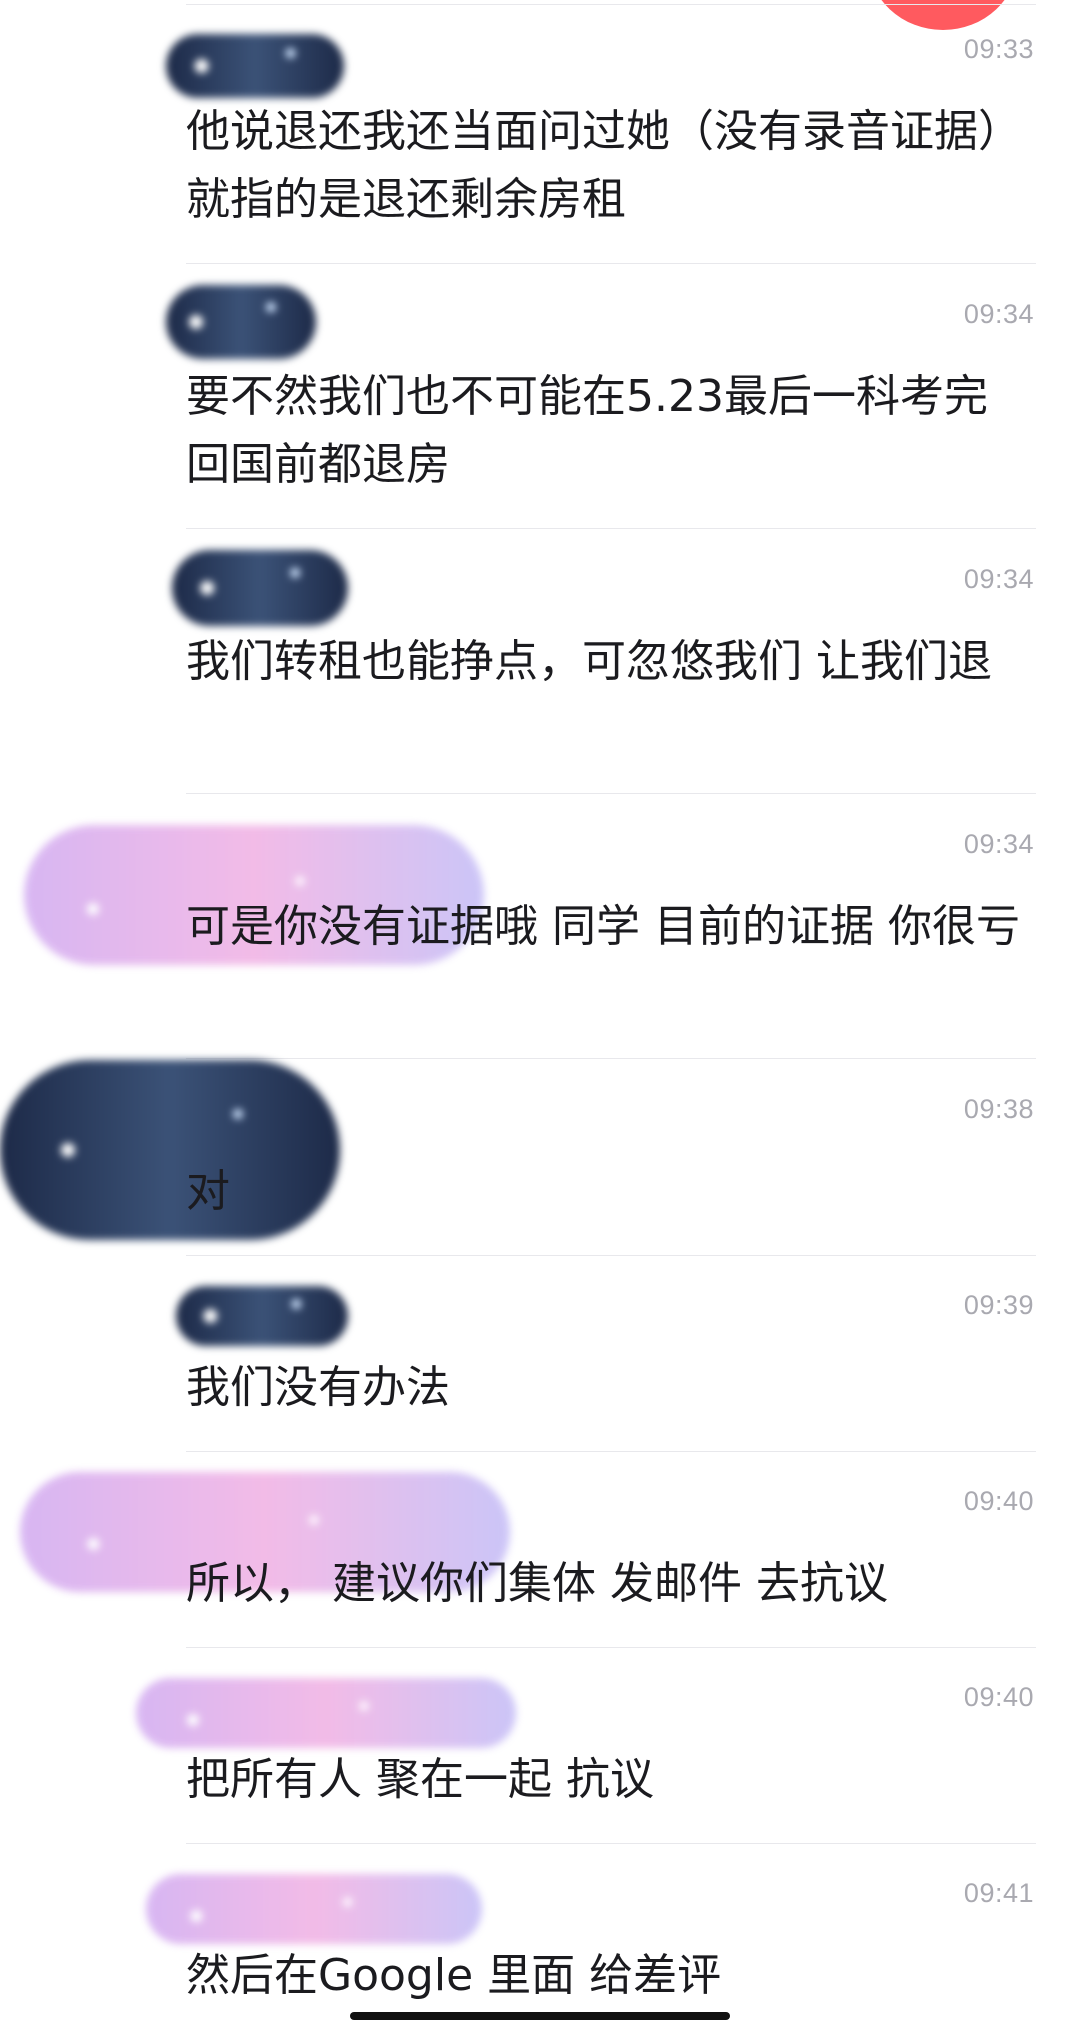  What do you see at coordinates (998, 49) in the screenshot?
I see `message-time: 09:33` at bounding box center [998, 49].